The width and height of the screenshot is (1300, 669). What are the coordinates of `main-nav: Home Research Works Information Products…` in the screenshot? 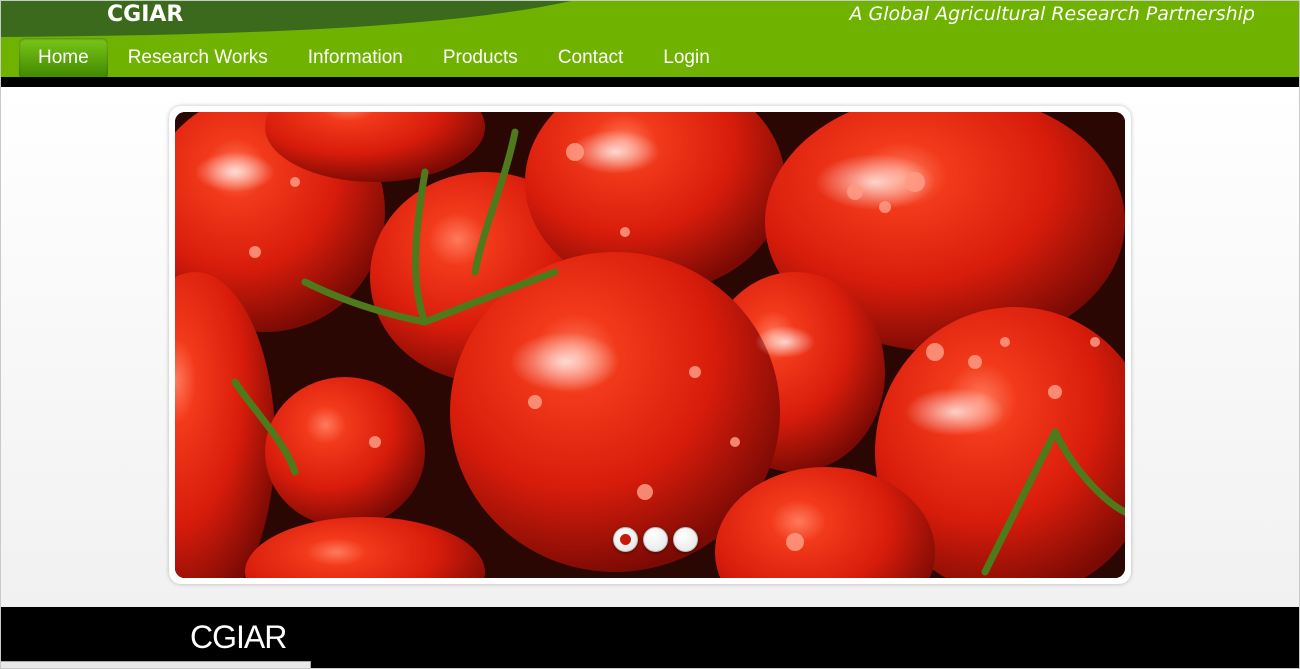 It's located at (374, 57).